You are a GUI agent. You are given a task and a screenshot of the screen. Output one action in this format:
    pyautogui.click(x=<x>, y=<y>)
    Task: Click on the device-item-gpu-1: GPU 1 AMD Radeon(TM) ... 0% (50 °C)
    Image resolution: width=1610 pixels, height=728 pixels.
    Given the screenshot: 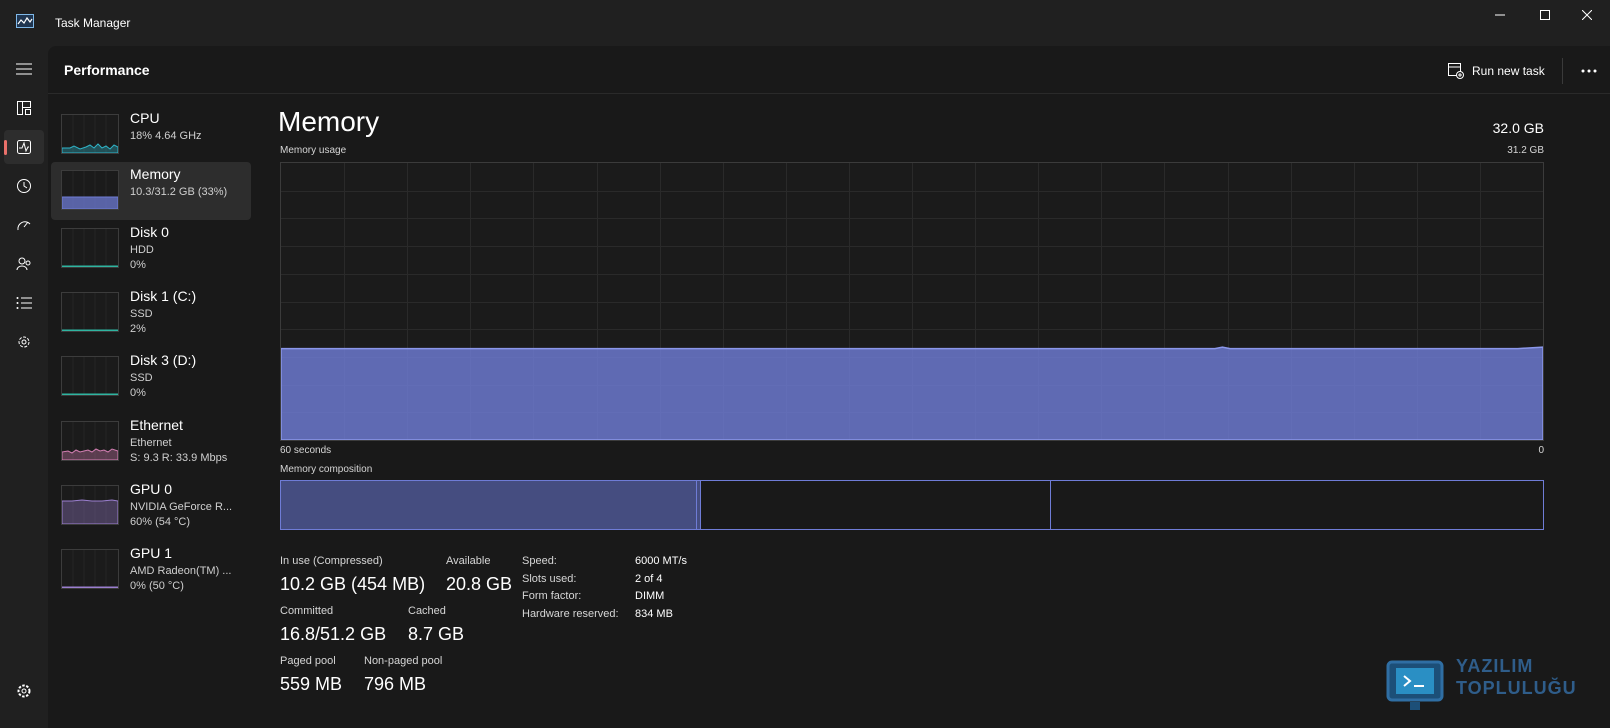 What is the action you would take?
    pyautogui.click(x=151, y=570)
    